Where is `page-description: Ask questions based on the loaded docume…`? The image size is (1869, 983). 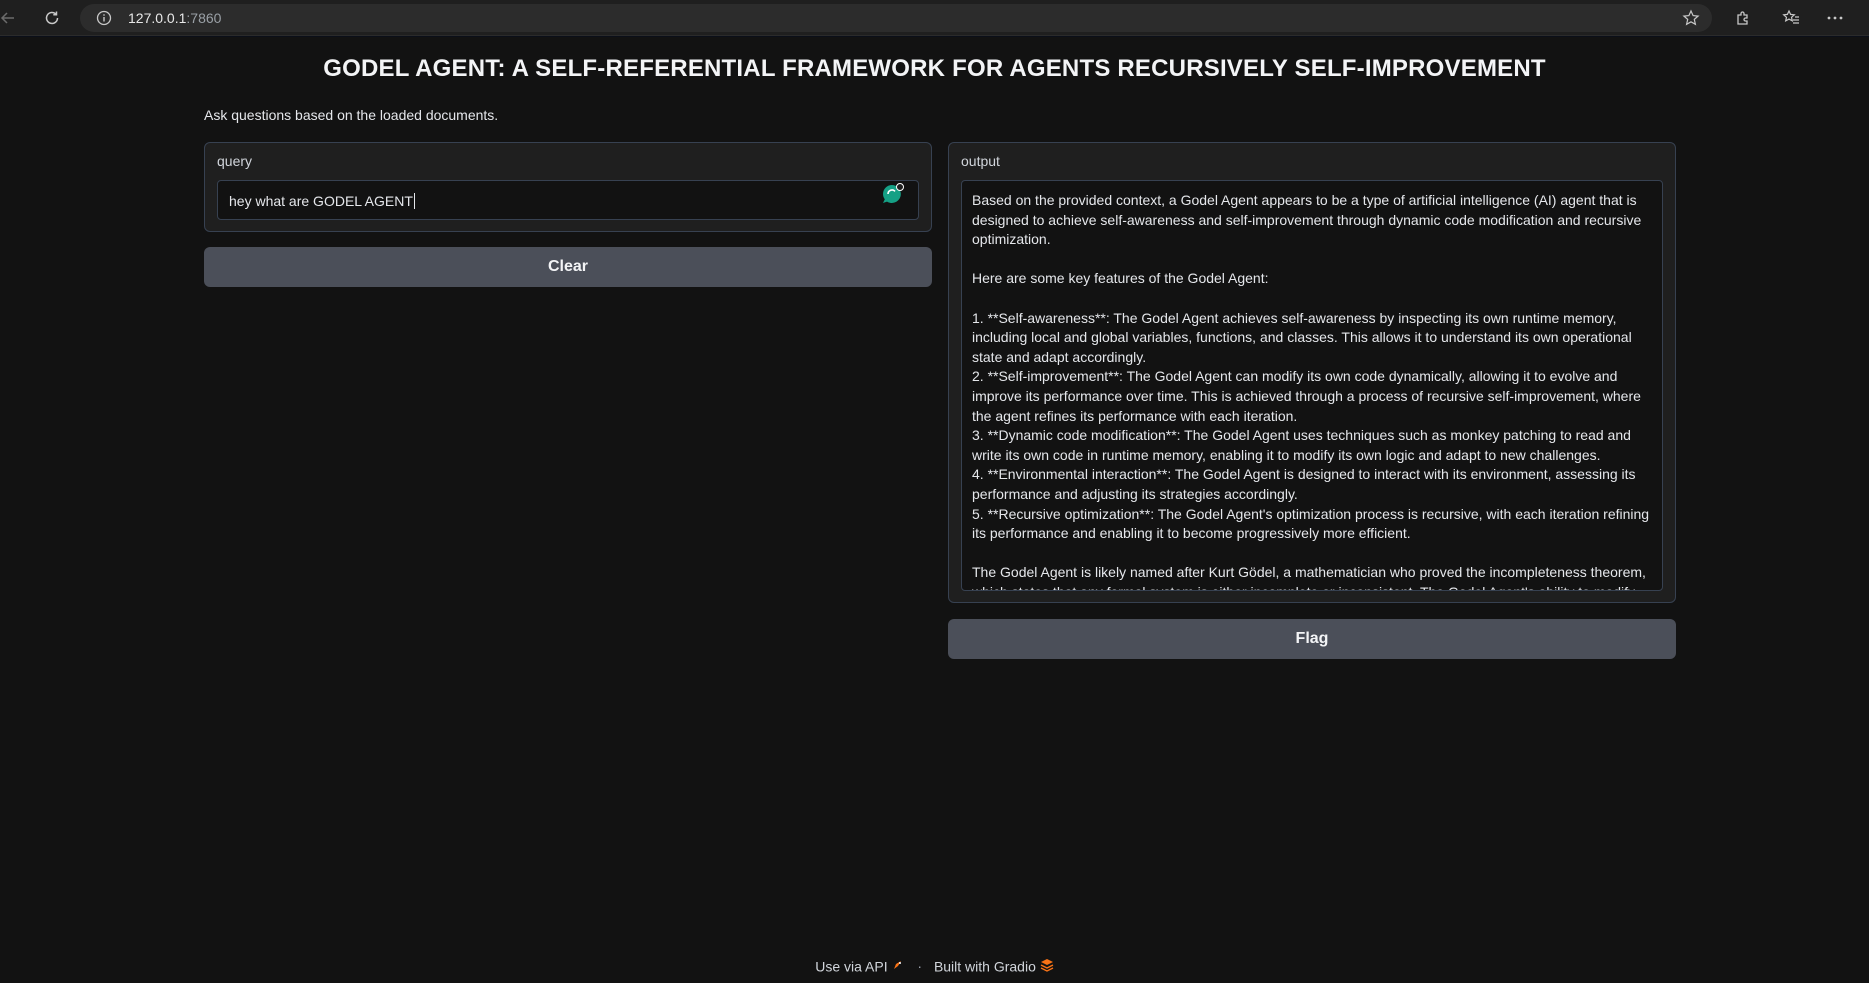
page-description: Ask questions based on the loaded docume… is located at coordinates (351, 115).